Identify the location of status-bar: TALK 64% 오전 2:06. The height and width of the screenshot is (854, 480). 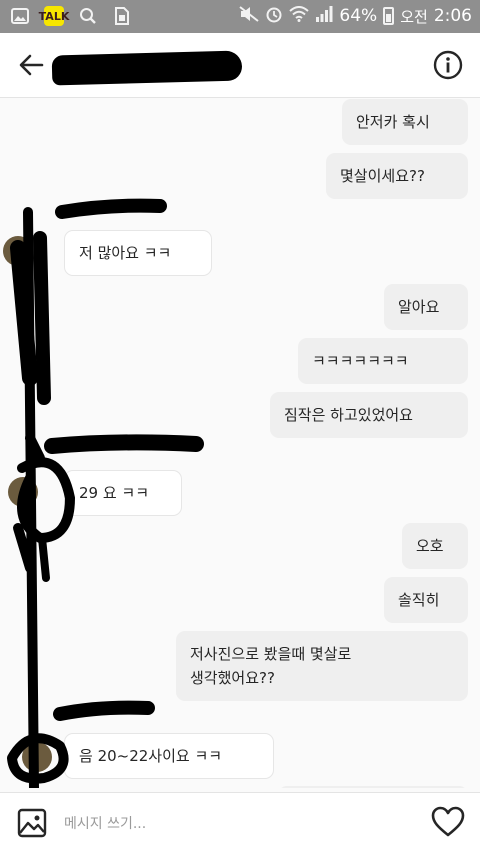
(240, 16).